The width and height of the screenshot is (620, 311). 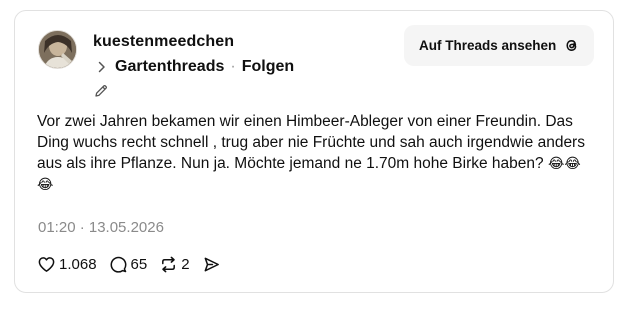 I want to click on repost-count: 2, so click(x=185, y=264).